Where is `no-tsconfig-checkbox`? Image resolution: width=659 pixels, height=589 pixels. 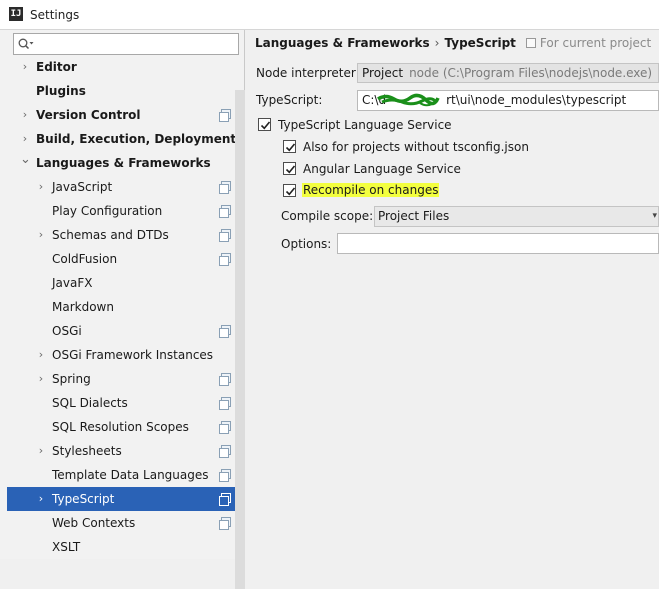 no-tsconfig-checkbox is located at coordinates (289, 146).